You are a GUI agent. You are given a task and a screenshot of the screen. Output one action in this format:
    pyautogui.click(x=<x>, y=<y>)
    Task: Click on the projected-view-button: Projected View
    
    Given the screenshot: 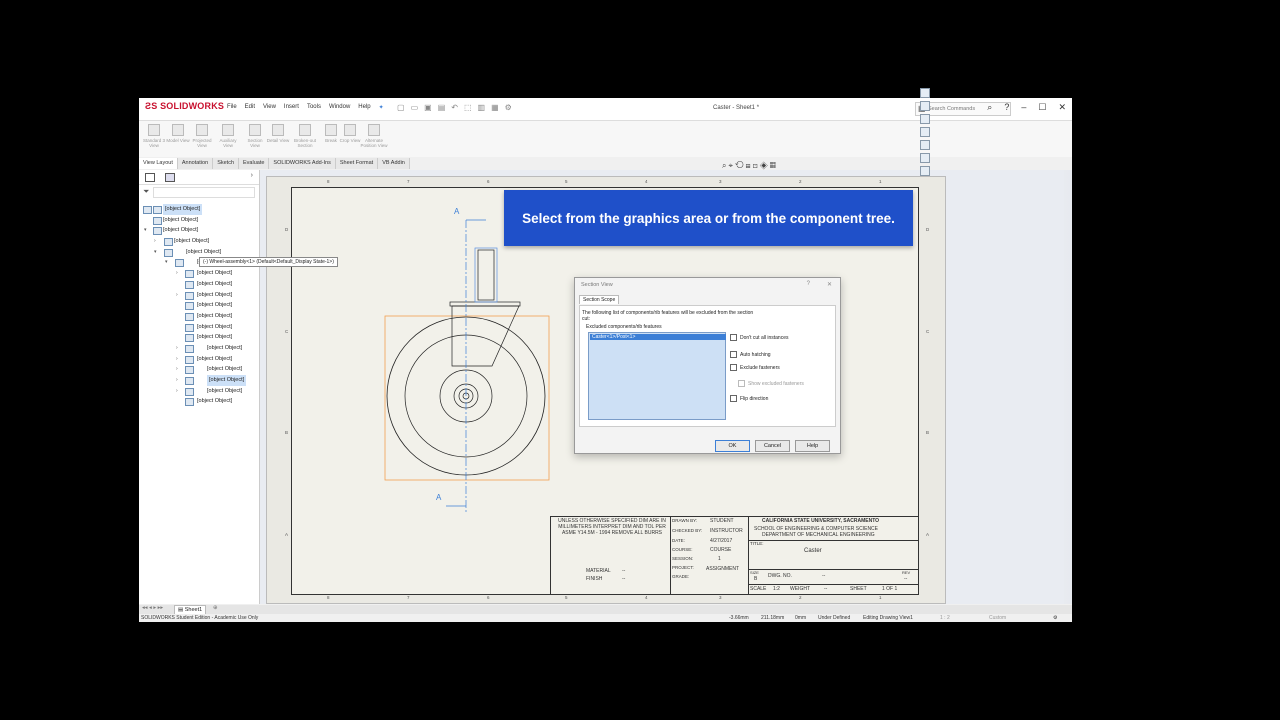 What is the action you would take?
    pyautogui.click(x=202, y=136)
    